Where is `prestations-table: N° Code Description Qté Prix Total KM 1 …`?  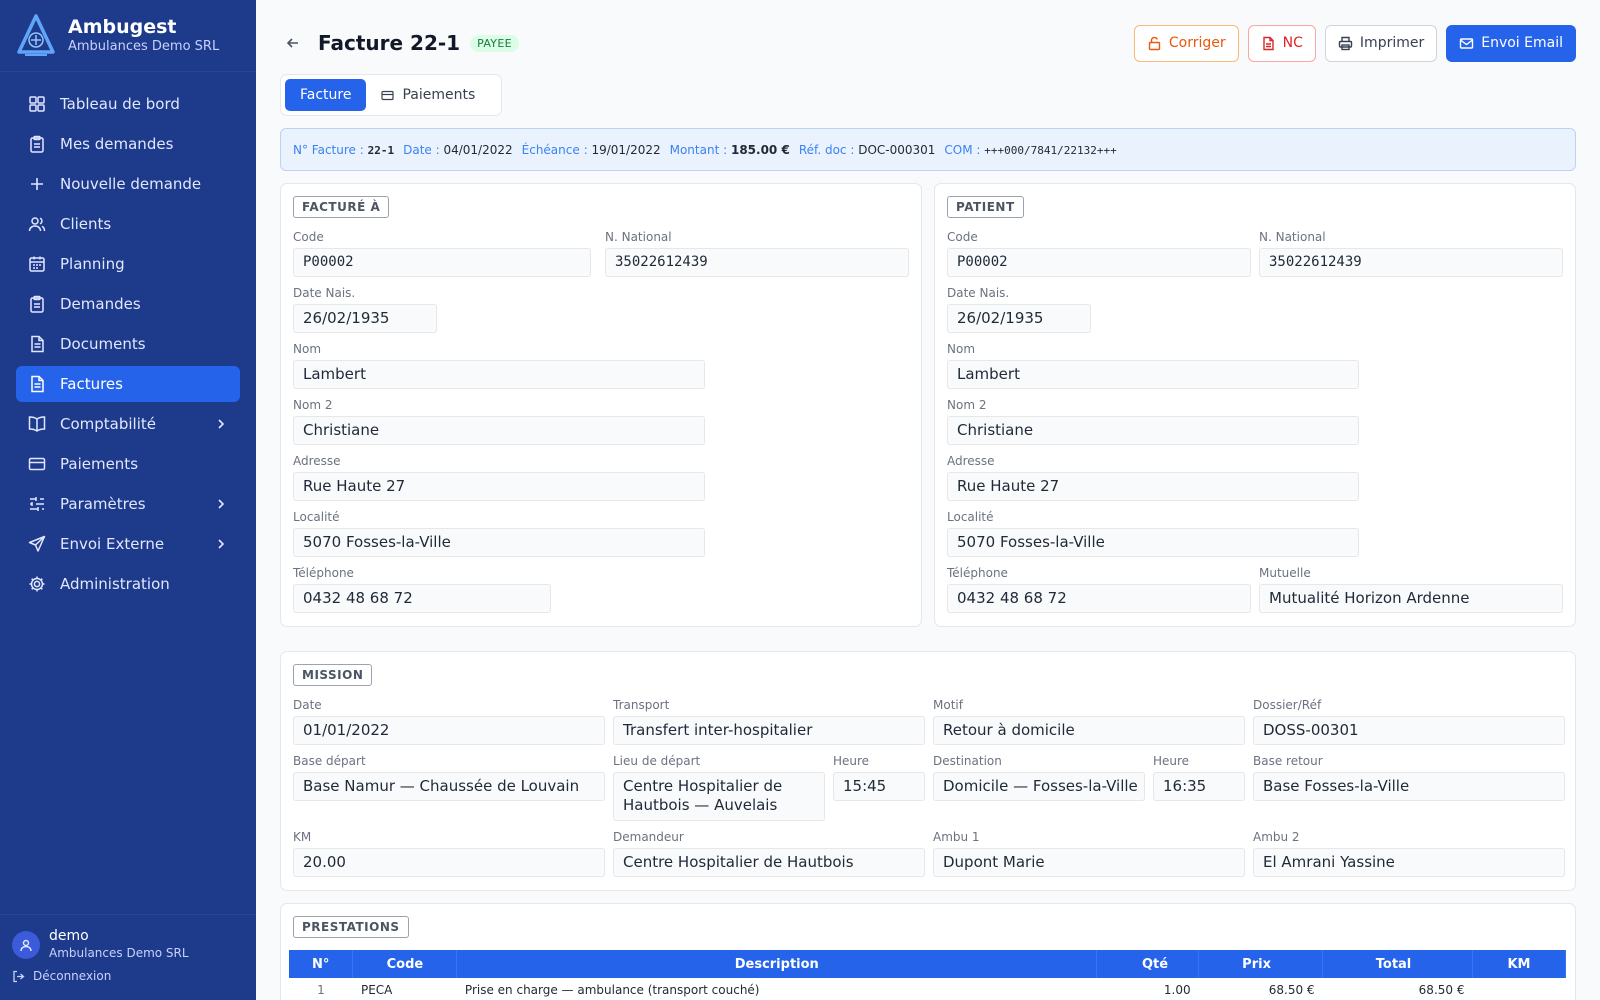 prestations-table: N° Code Description Qté Prix Total KM 1 … is located at coordinates (928, 975).